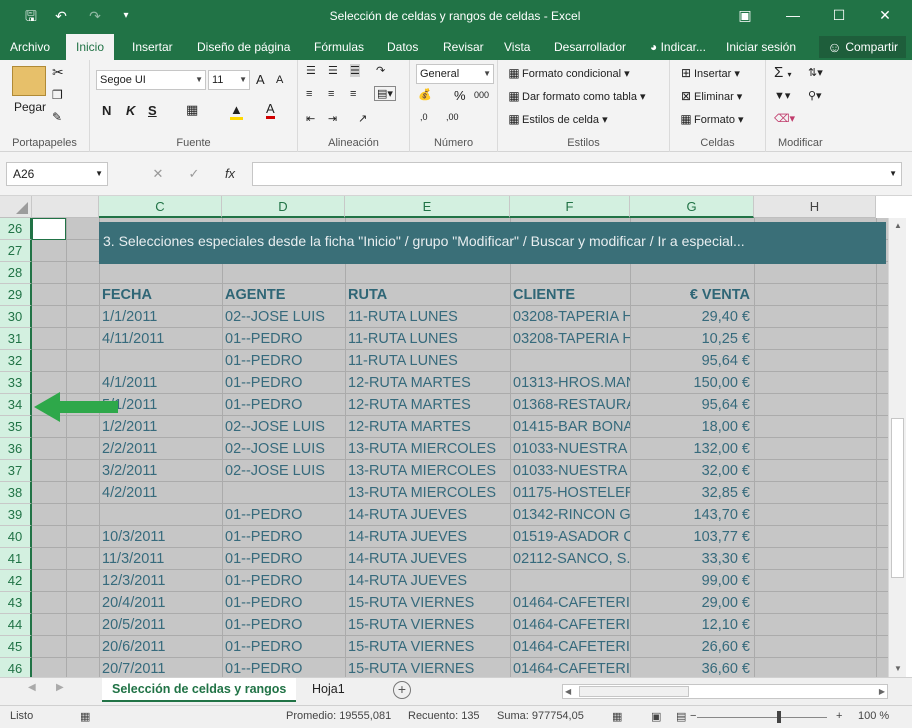  I want to click on expand-formula-icon: ▼, so click(893, 173).